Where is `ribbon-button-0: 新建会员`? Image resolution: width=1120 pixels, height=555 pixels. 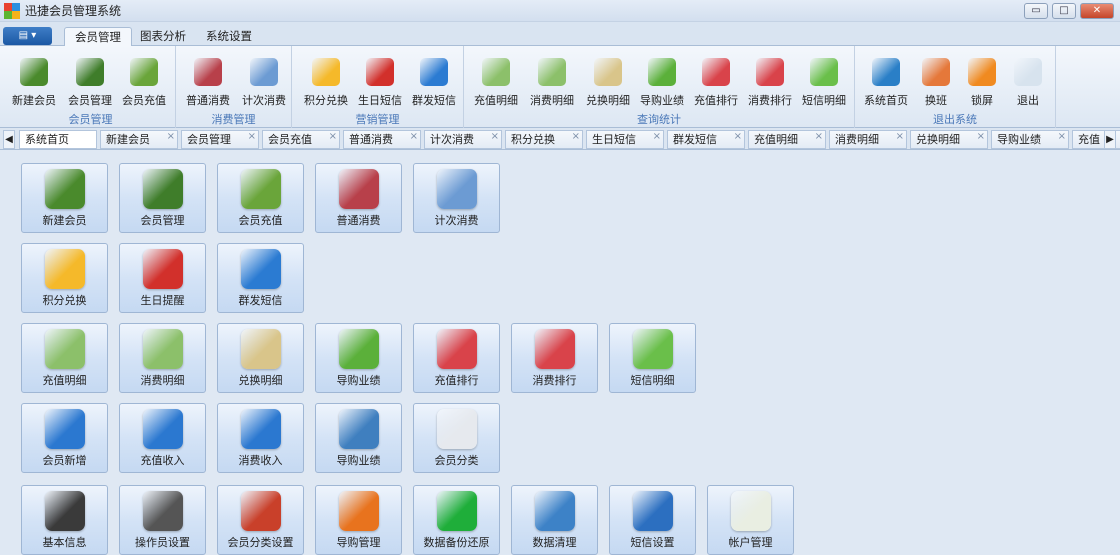
ribbon-button-0: 新建会员 is located at coordinates (34, 82).